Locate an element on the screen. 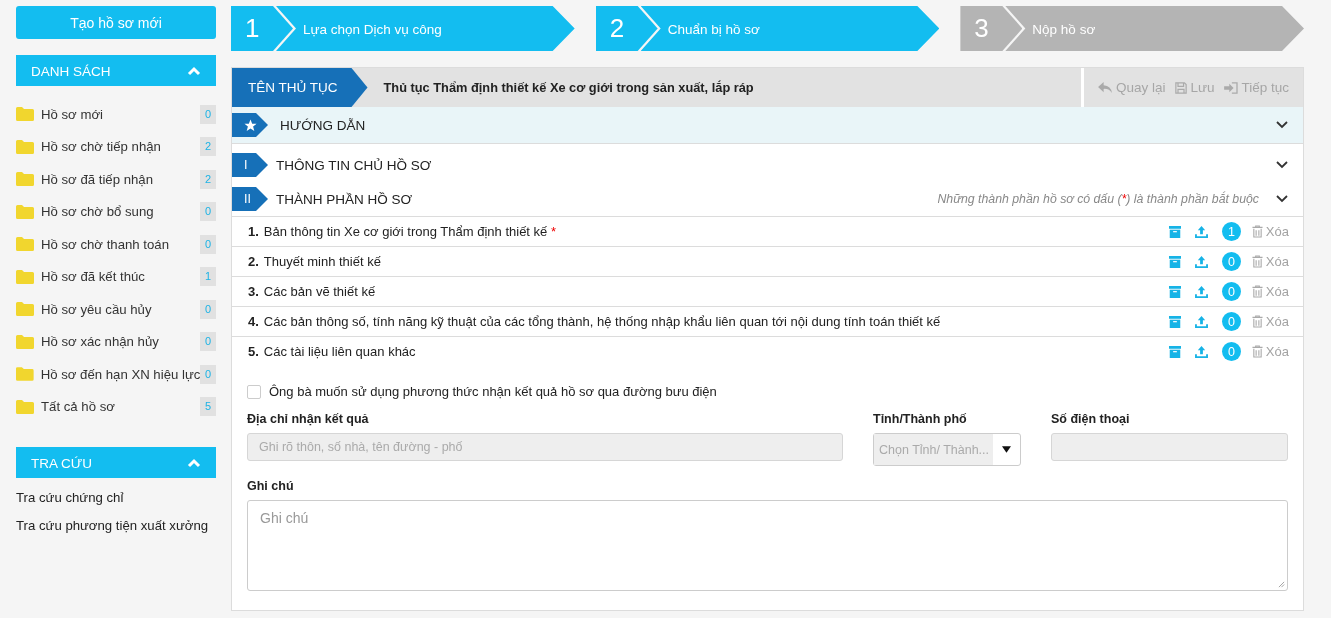  step-label: Nộp hồ sơ is located at coordinates (1154, 28).